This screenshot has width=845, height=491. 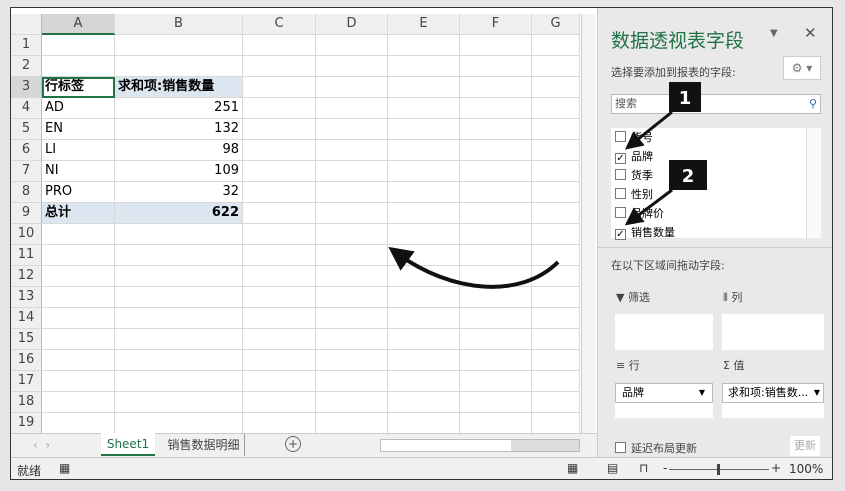 What do you see at coordinates (26, 150) in the screenshot?
I see `row-header: 6` at bounding box center [26, 150].